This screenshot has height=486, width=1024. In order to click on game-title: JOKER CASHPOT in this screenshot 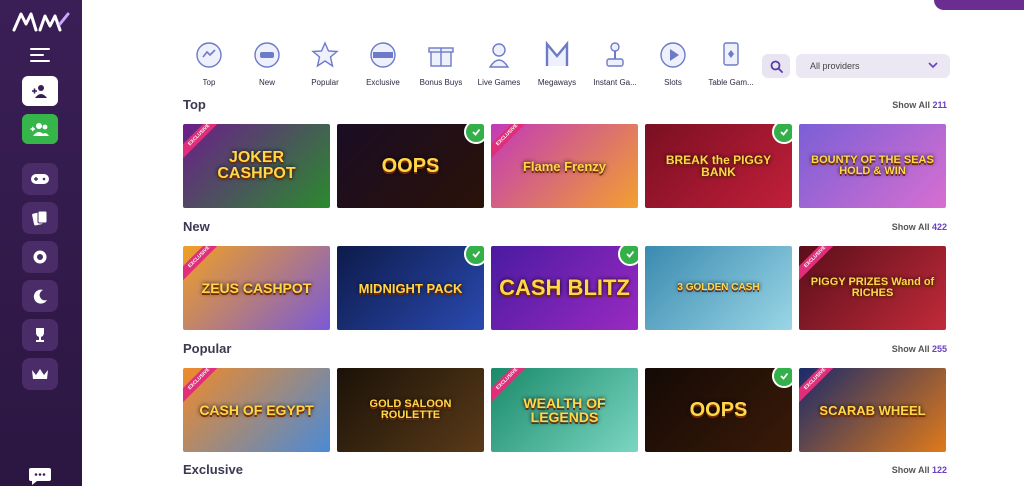, I will do `click(256, 165)`.